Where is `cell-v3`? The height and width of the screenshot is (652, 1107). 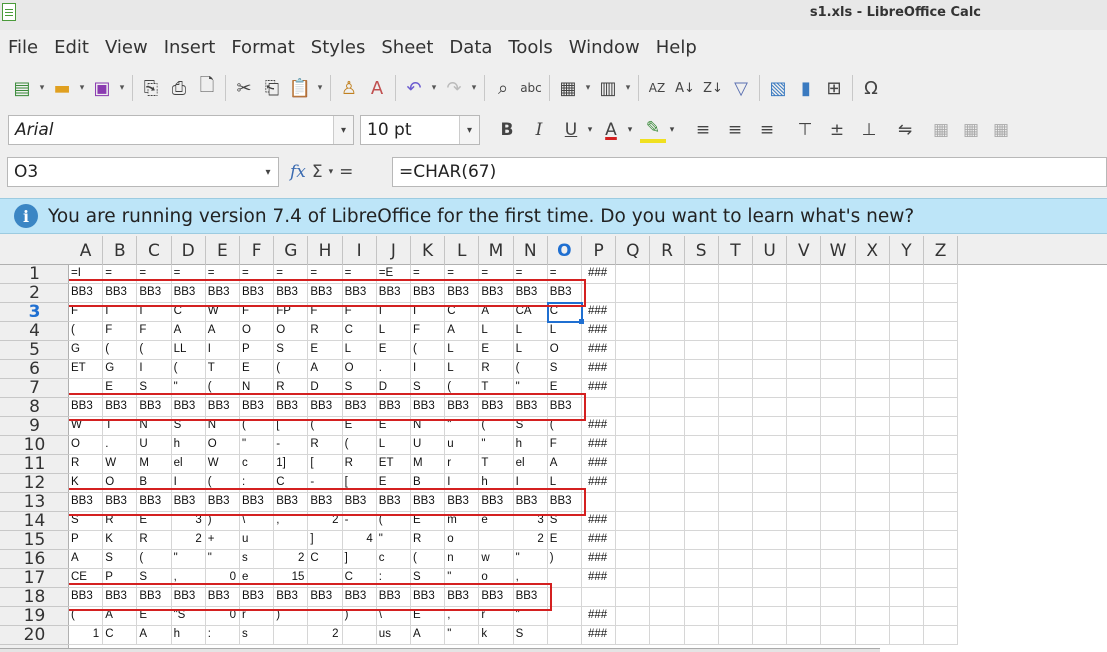 cell-v3 is located at coordinates (804, 312).